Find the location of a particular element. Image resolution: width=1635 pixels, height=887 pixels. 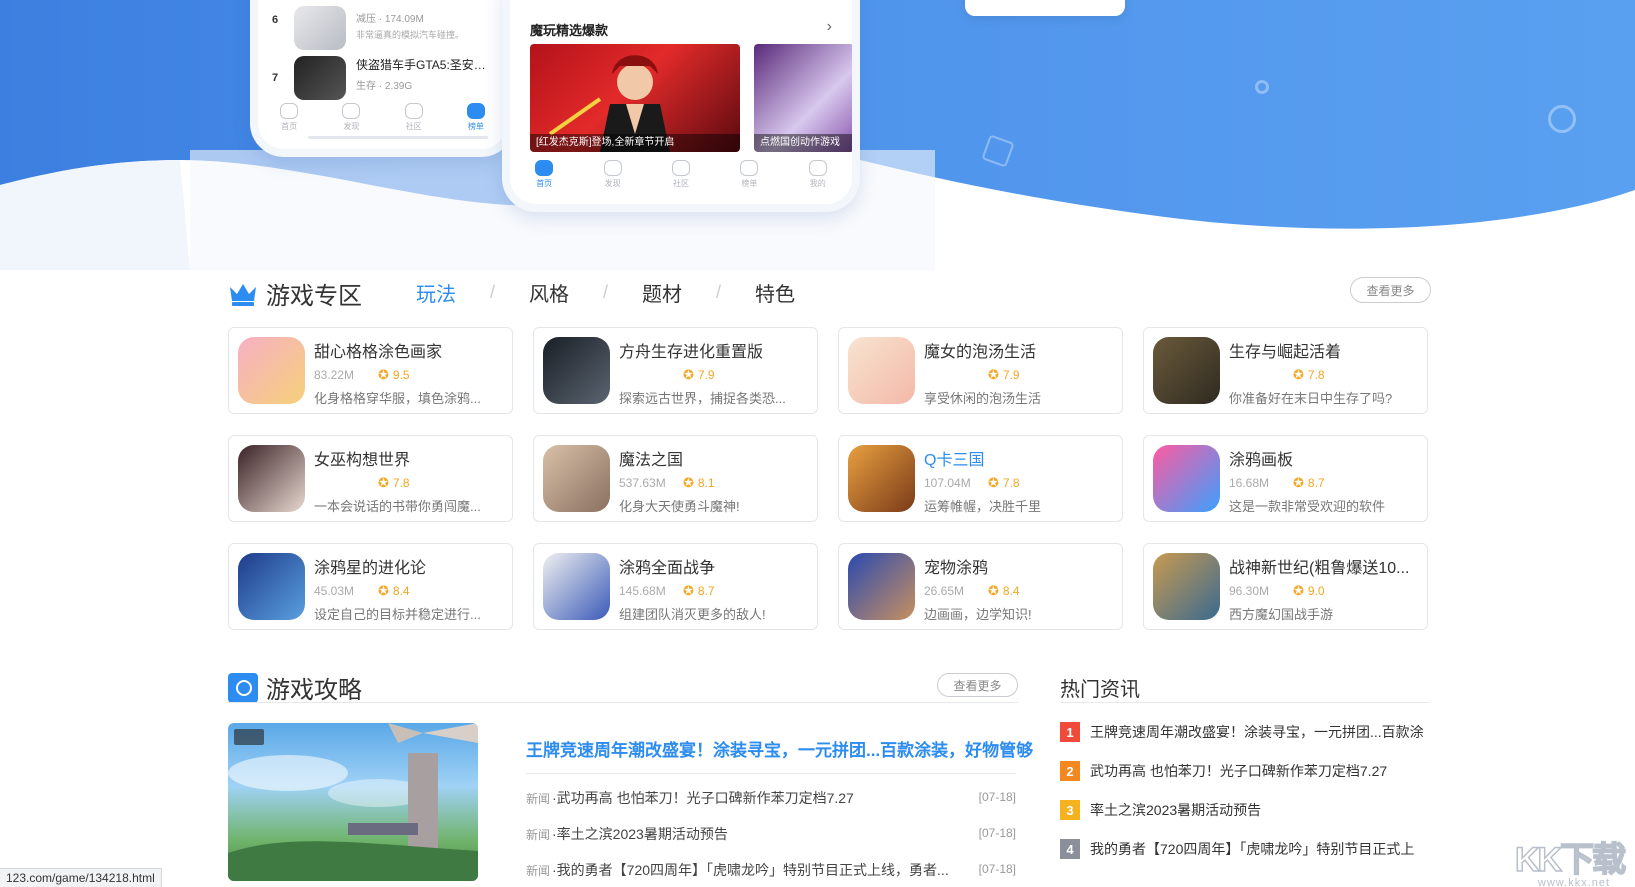

game-meta: ✪ 7.8 is located at coordinates (1323, 375).